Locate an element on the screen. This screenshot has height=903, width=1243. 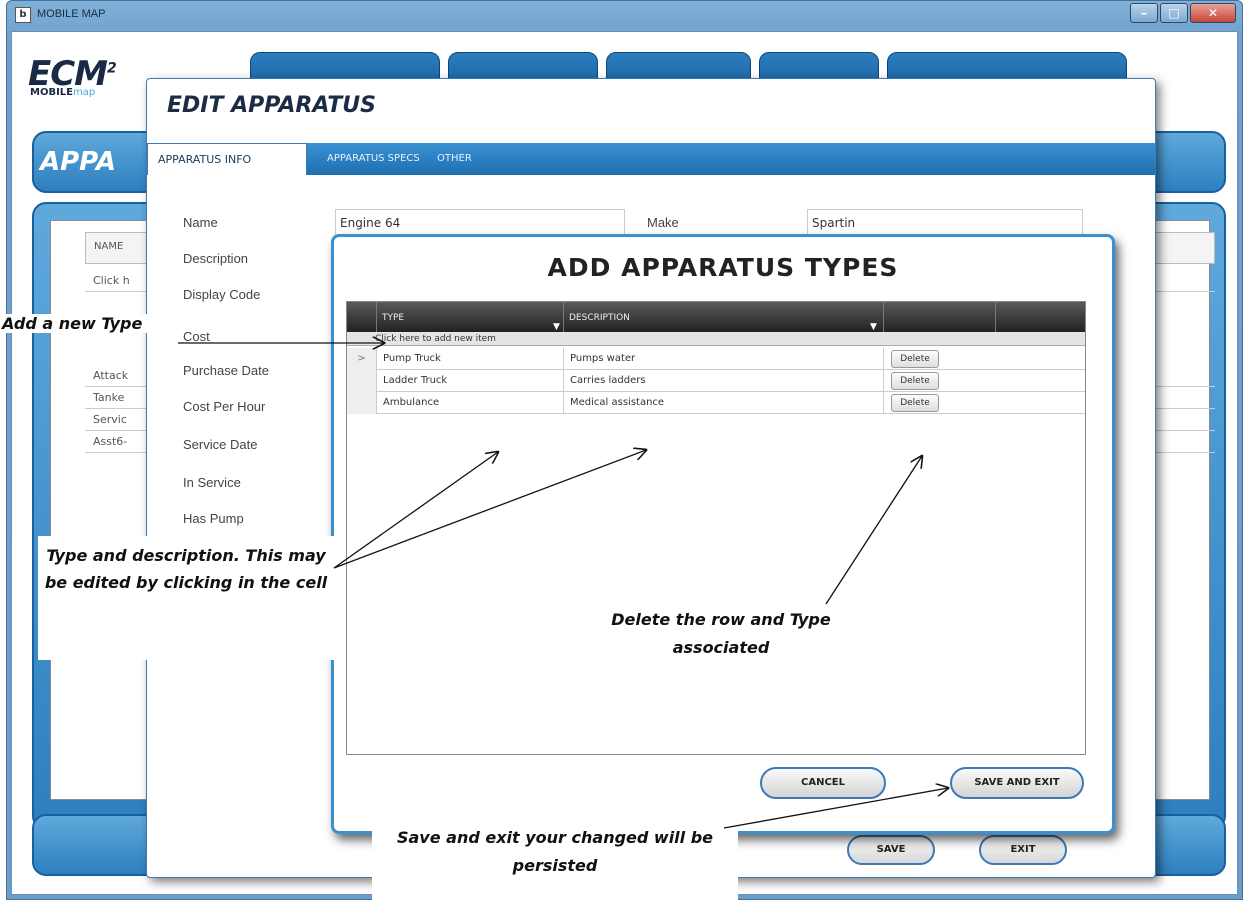
make-label: Make is located at coordinates (663, 222).